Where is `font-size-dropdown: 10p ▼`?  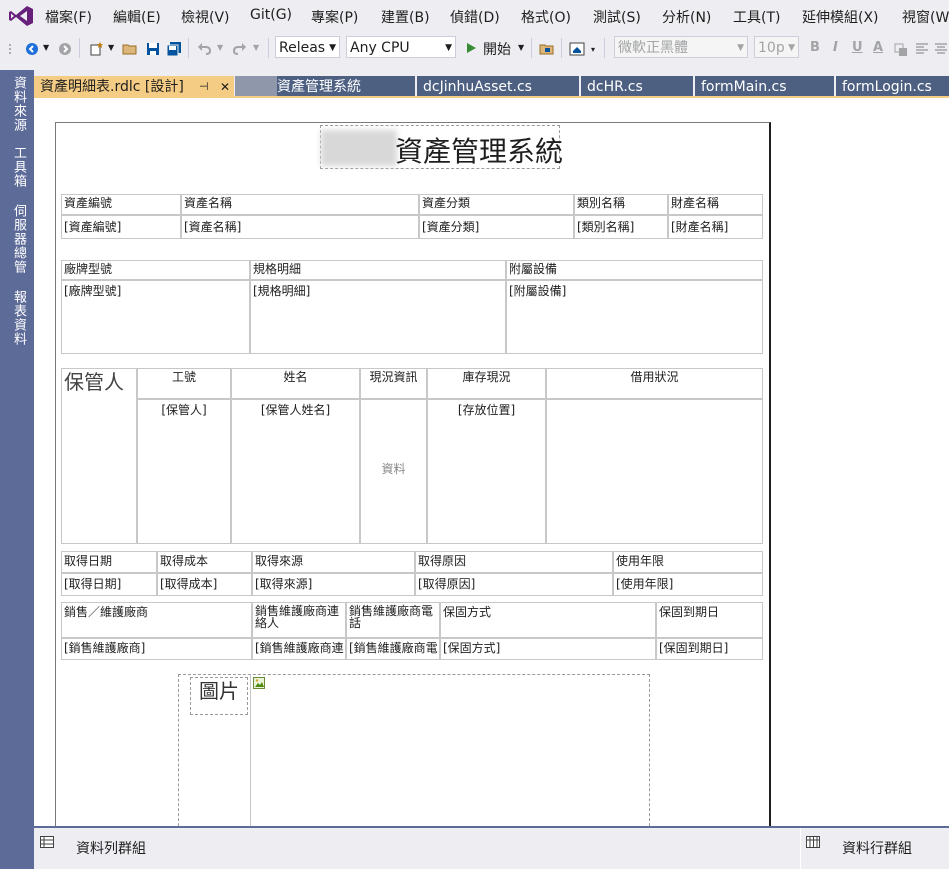
font-size-dropdown: 10p ▼ is located at coordinates (776, 47).